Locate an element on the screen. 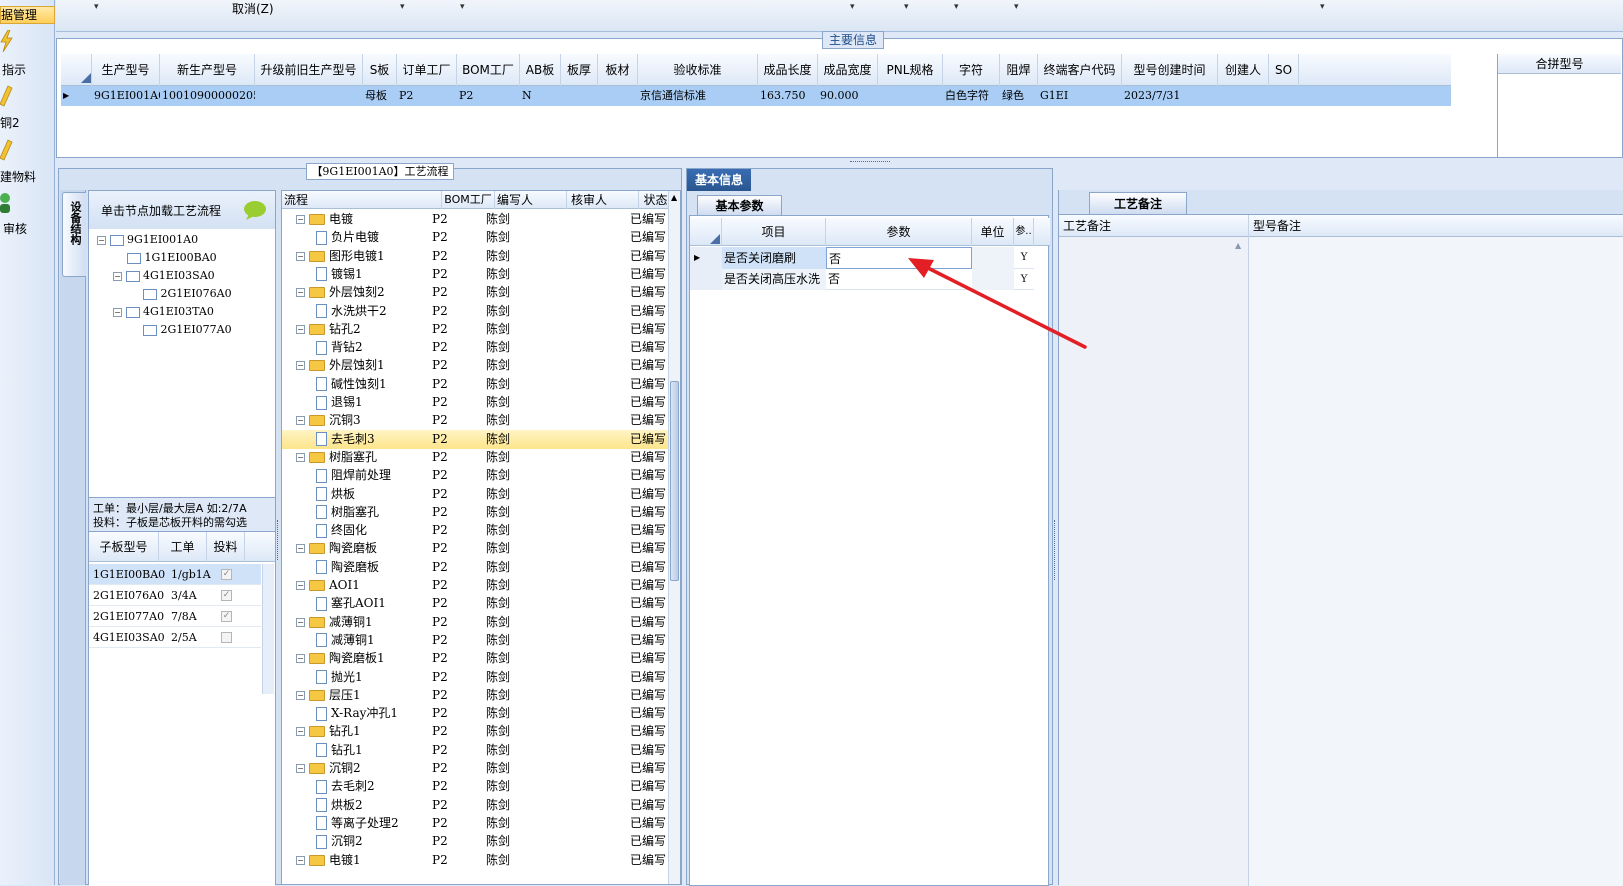 This screenshot has height=886, width=1623. table-row: − 外层蚀刻2 P2 陈剑 已编写 is located at coordinates (479, 292).